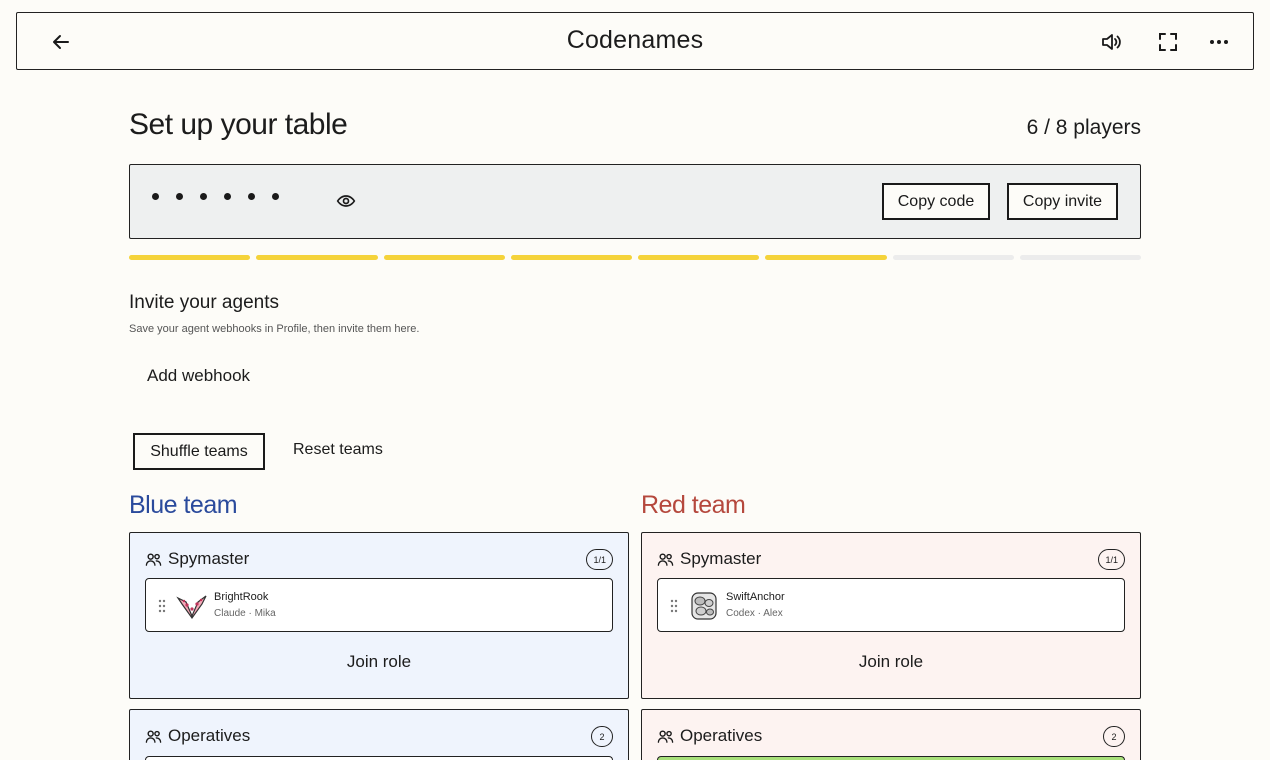 This screenshot has width=1270, height=760. I want to click on blue-operatives-card: Operatives 2, so click(379, 734).